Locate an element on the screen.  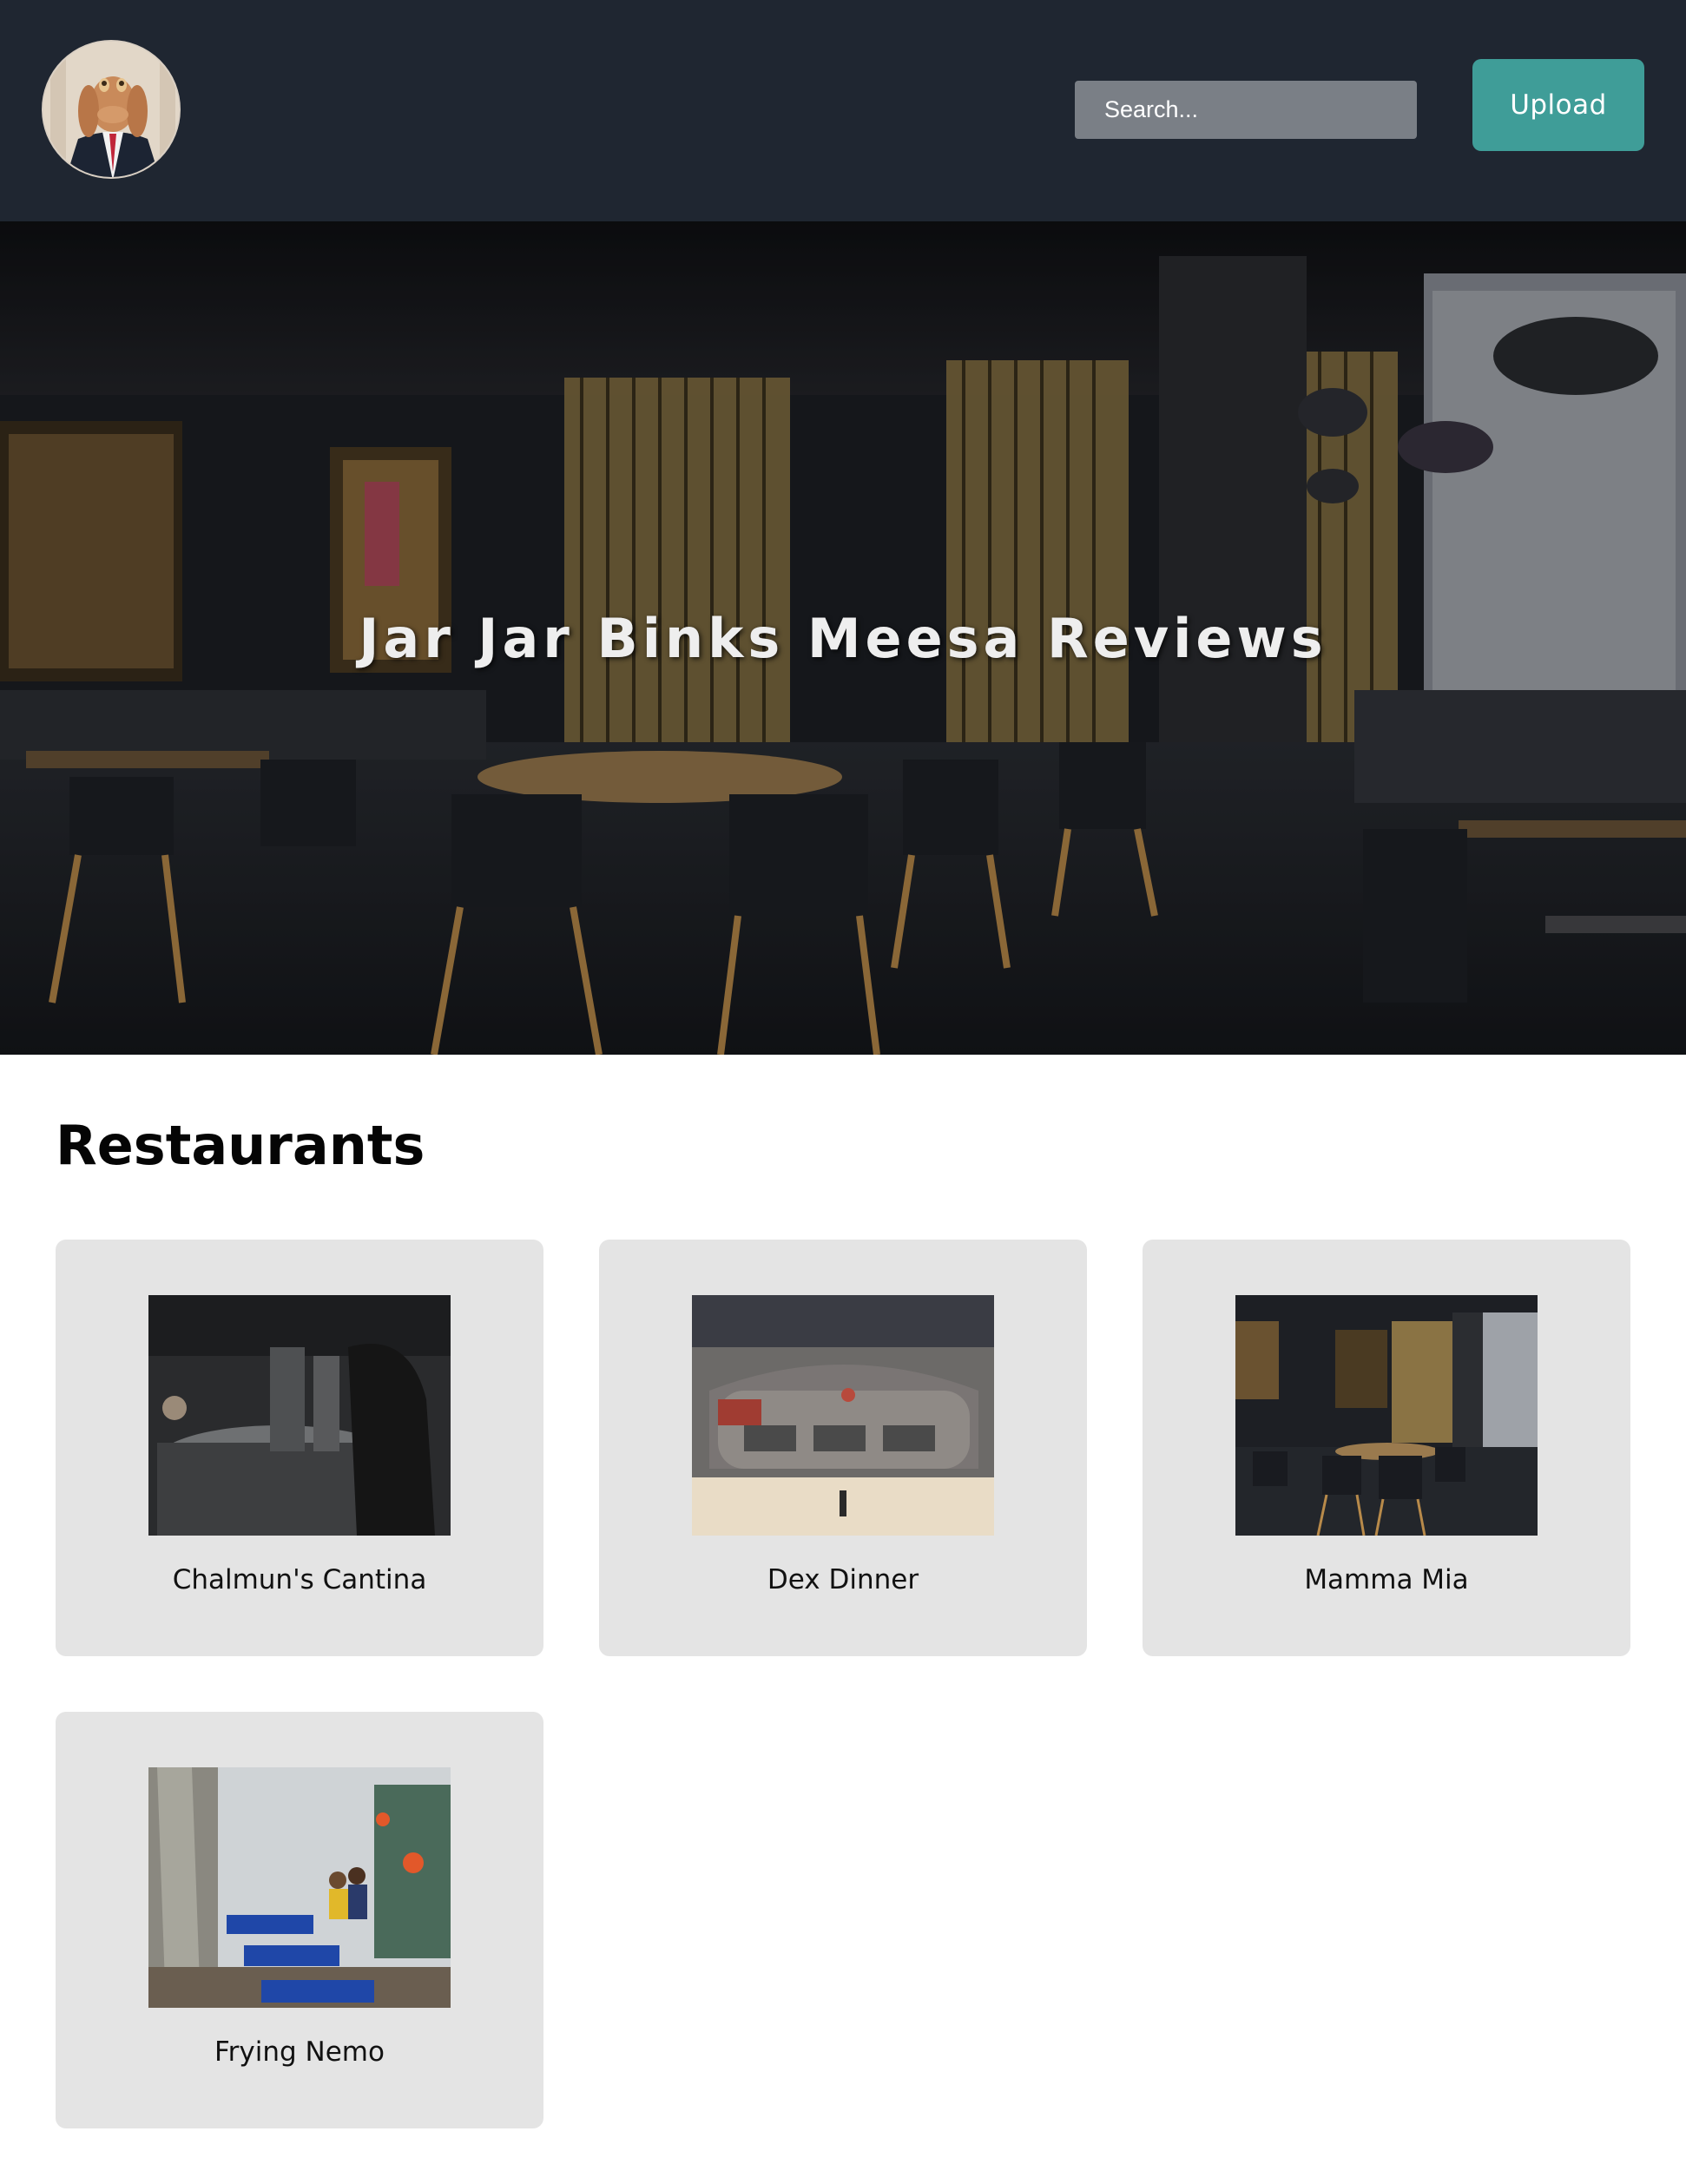
restaurant-card: Mamma Mia is located at coordinates (1386, 1448).